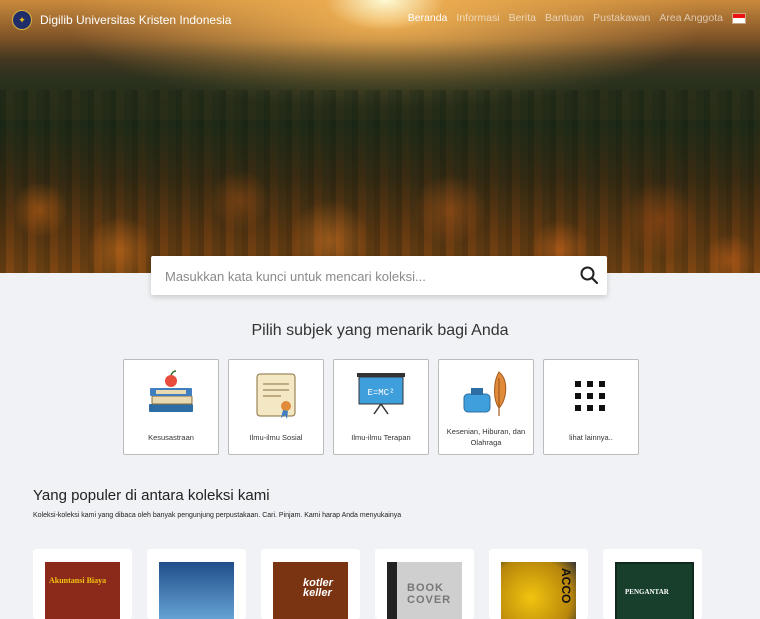 This screenshot has width=760, height=619. What do you see at coordinates (318, 588) in the screenshot?
I see `book-cover-text: kotler keller` at bounding box center [318, 588].